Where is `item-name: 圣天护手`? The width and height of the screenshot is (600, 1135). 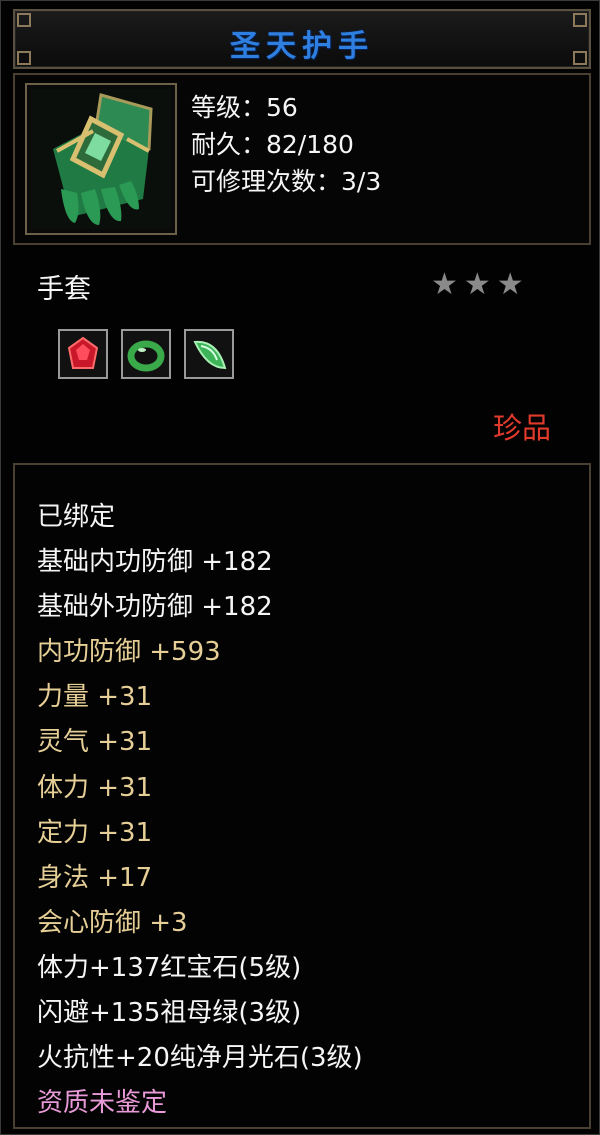
item-name: 圣天护手 is located at coordinates (302, 46).